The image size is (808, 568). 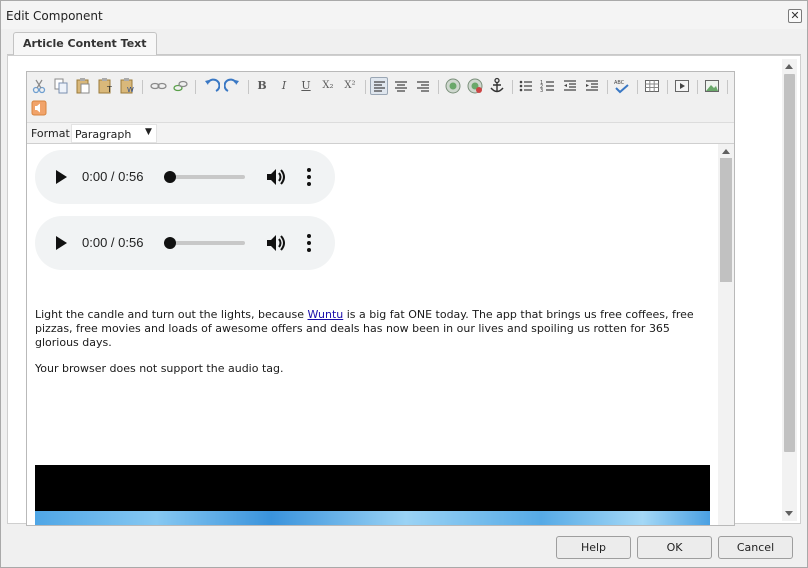 I want to click on superscript-icon: X², so click(x=350, y=86).